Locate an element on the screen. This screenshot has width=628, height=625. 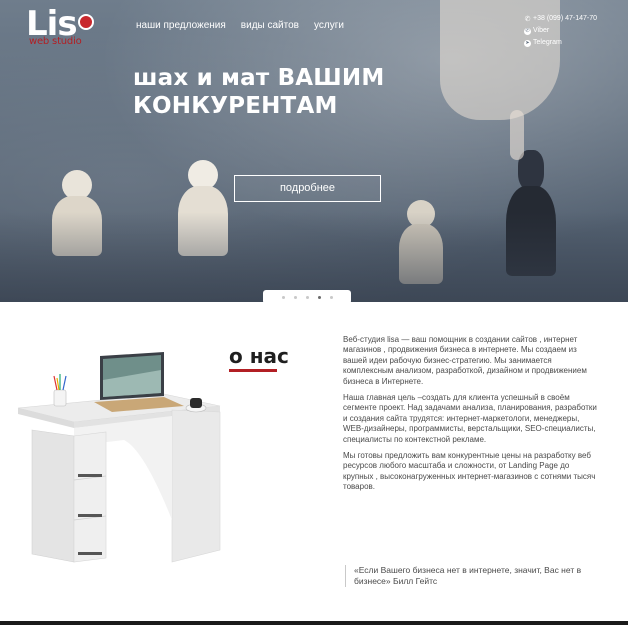
telegram-icon: ➤ is located at coordinates (527, 43).